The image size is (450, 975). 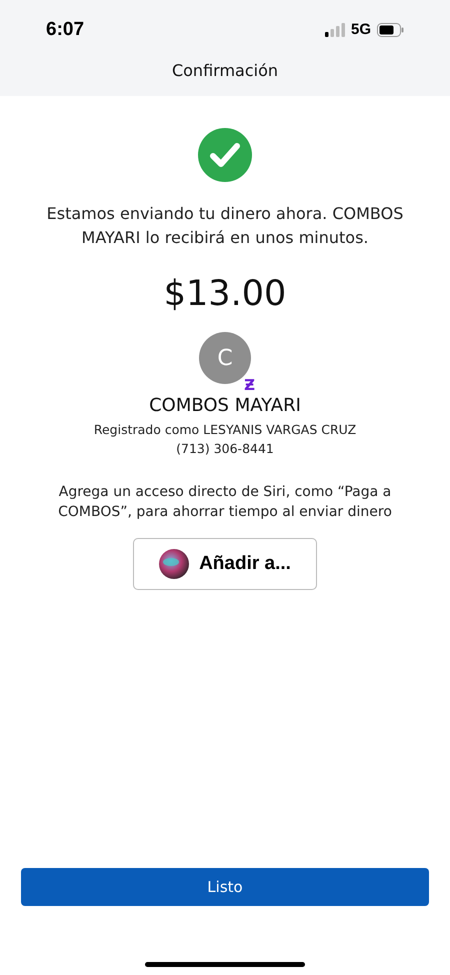 I want to click on done-button: Listo, so click(x=225, y=887).